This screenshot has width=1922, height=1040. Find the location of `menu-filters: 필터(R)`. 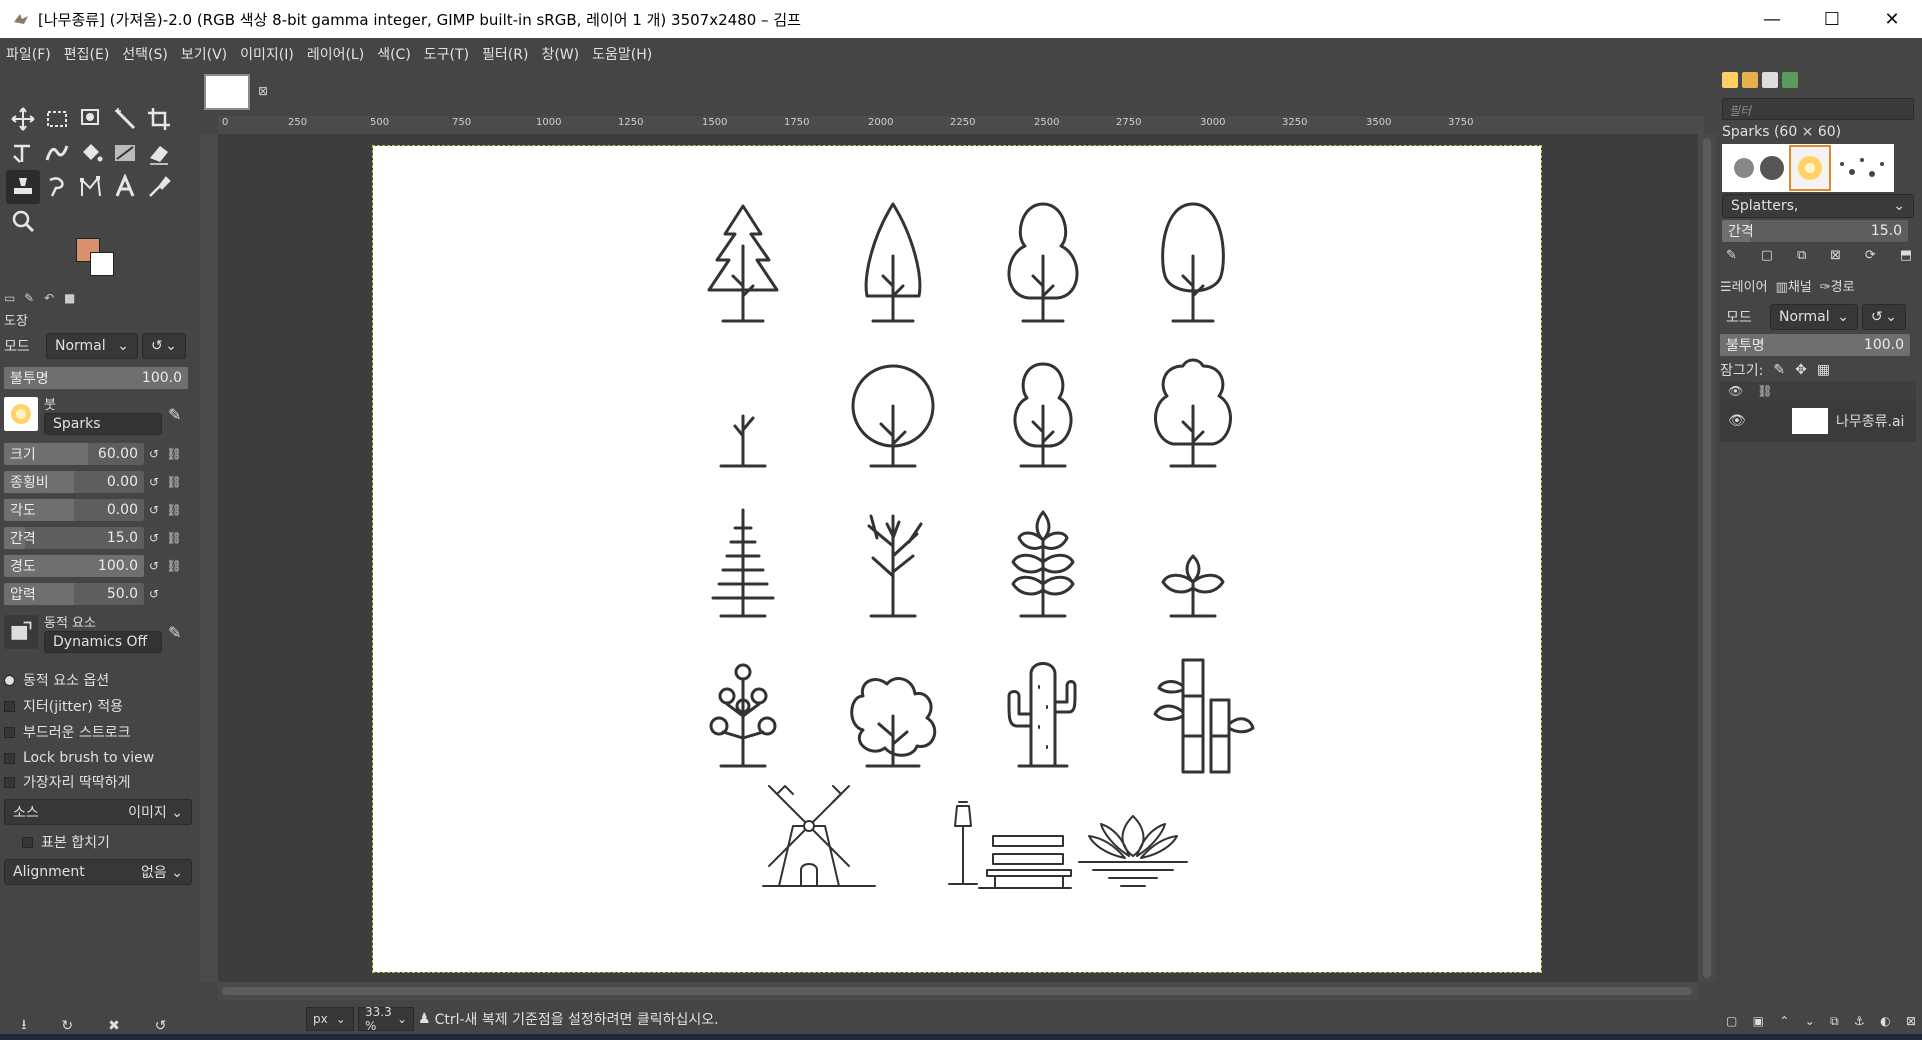

menu-filters: 필터(R) is located at coordinates (505, 54).